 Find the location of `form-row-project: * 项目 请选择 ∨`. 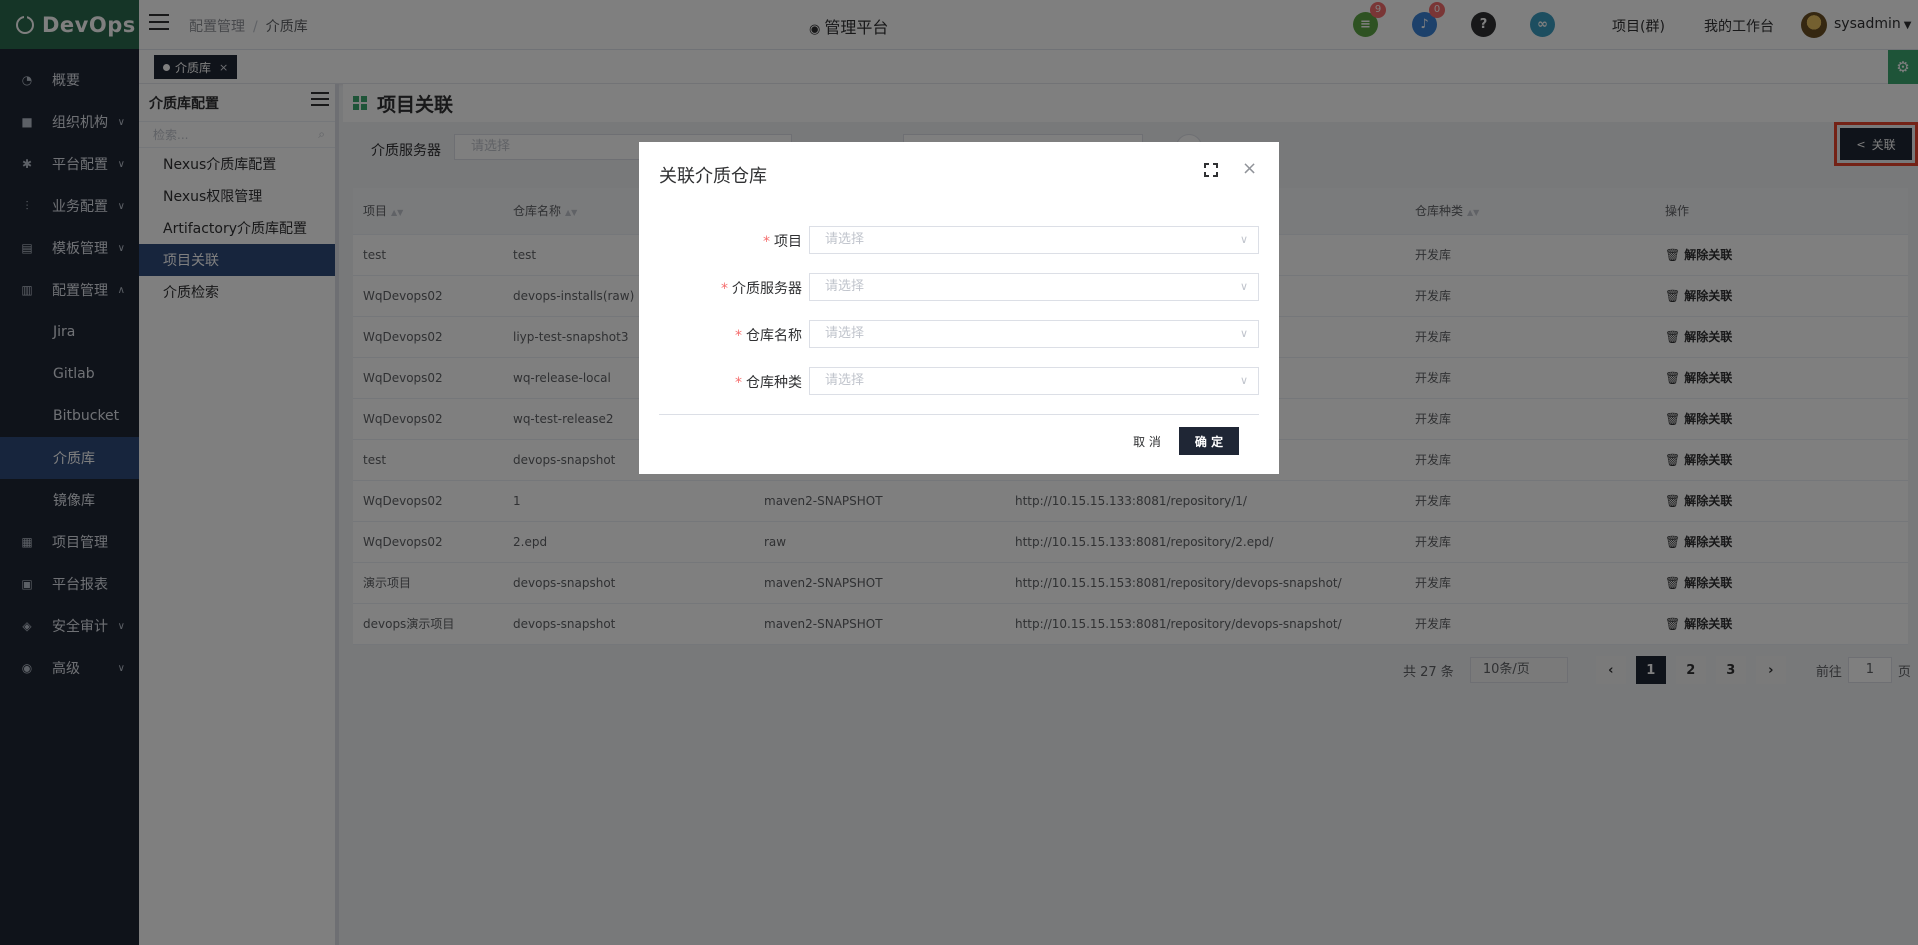

form-row-project: * 项目 请选择 ∨ is located at coordinates (959, 240).